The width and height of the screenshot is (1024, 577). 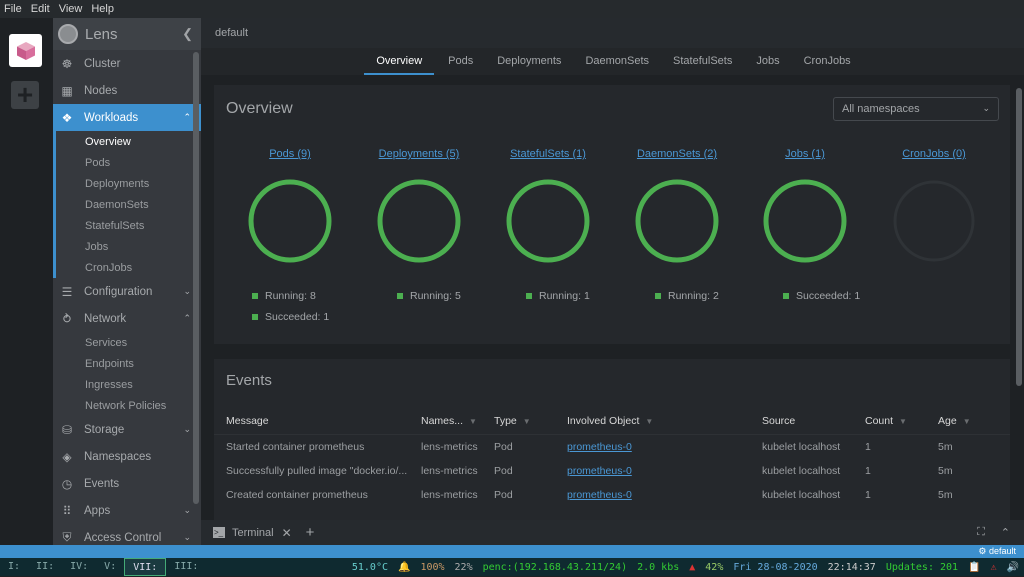 I want to click on namespace-select-value: All namespaces, so click(x=881, y=109).